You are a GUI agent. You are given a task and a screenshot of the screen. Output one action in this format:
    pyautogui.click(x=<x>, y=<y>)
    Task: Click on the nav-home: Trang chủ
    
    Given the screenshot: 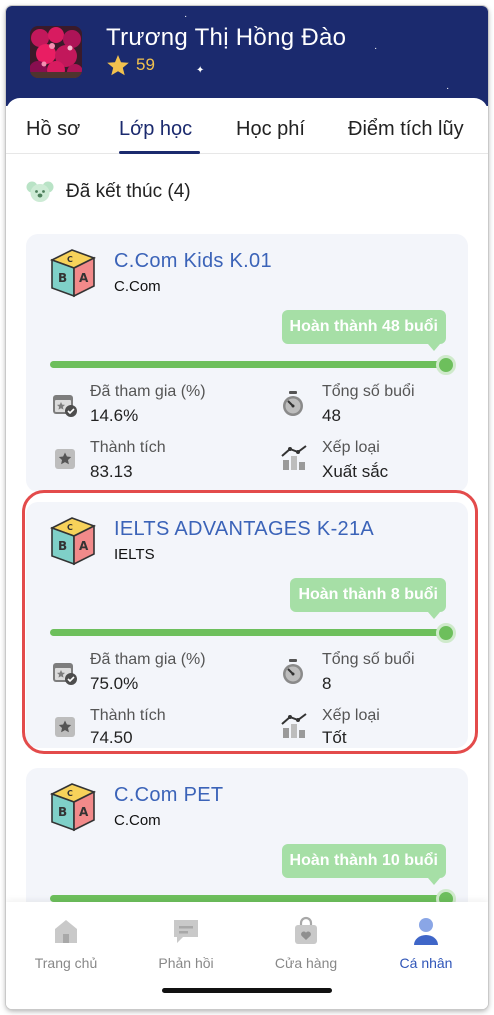 What is the action you would take?
    pyautogui.click(x=66, y=943)
    